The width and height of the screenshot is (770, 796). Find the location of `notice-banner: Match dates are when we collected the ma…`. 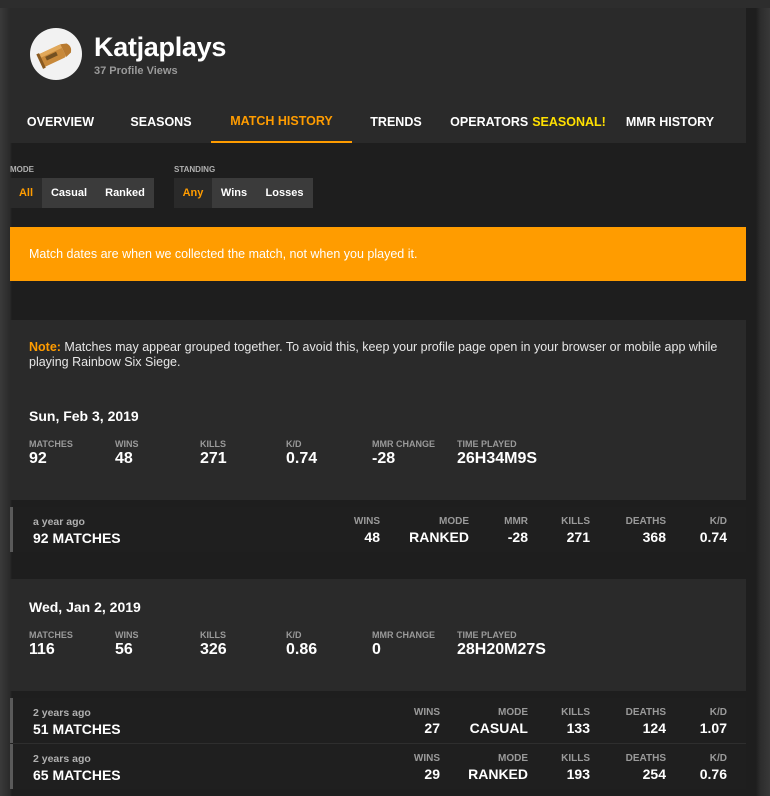

notice-banner: Match dates are when we collected the ma… is located at coordinates (378, 254).